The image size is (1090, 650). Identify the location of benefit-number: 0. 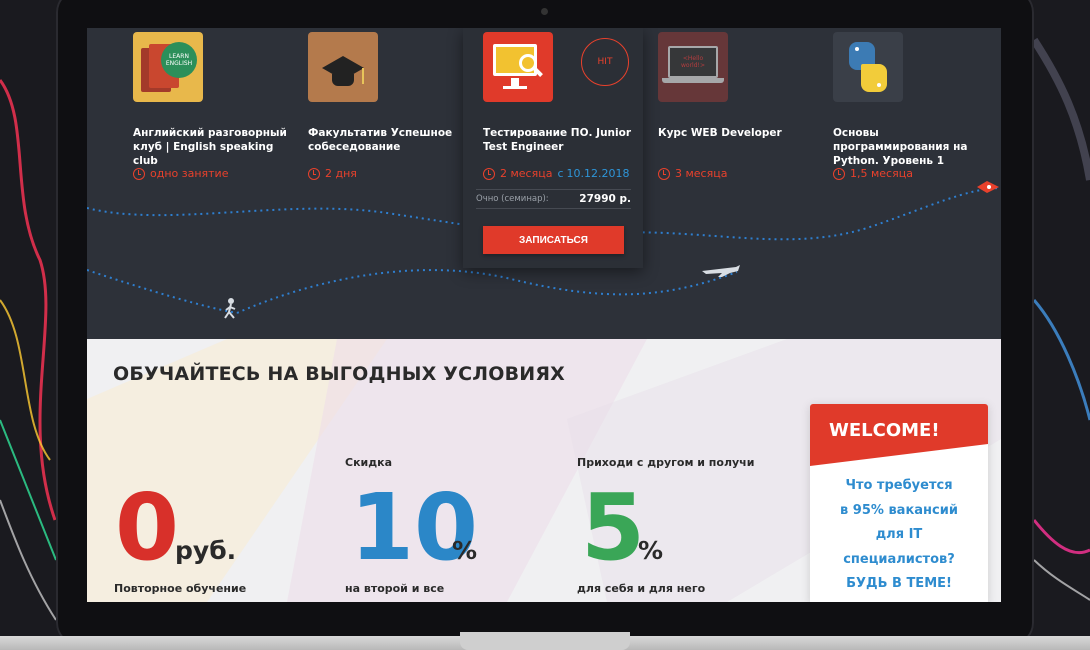
(147, 527).